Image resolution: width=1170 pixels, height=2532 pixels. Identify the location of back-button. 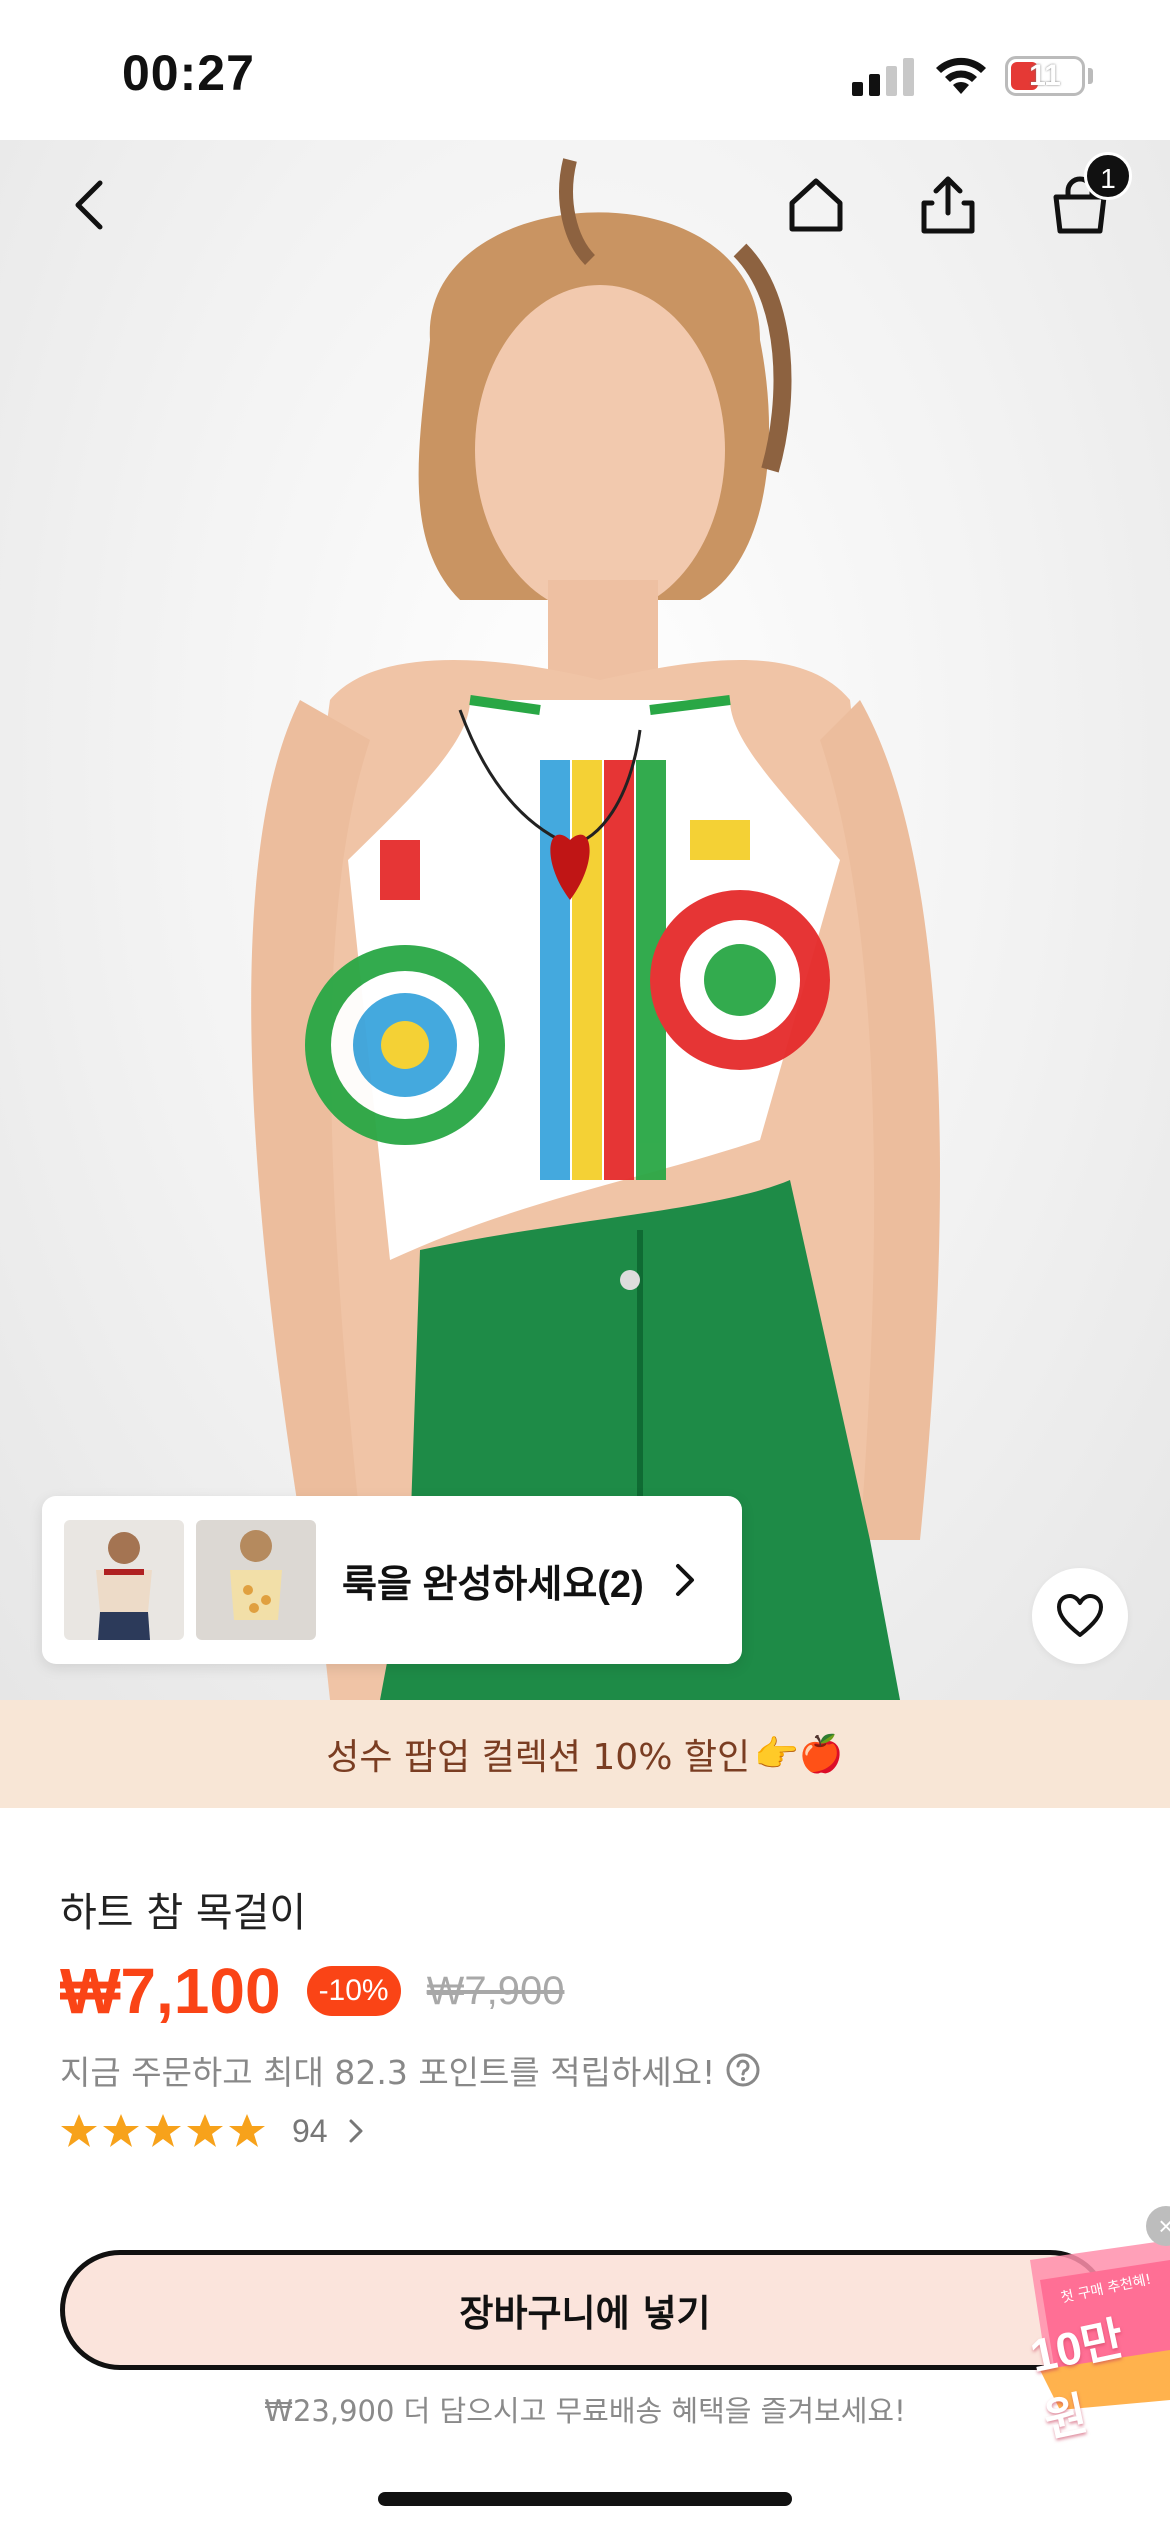
(92, 205).